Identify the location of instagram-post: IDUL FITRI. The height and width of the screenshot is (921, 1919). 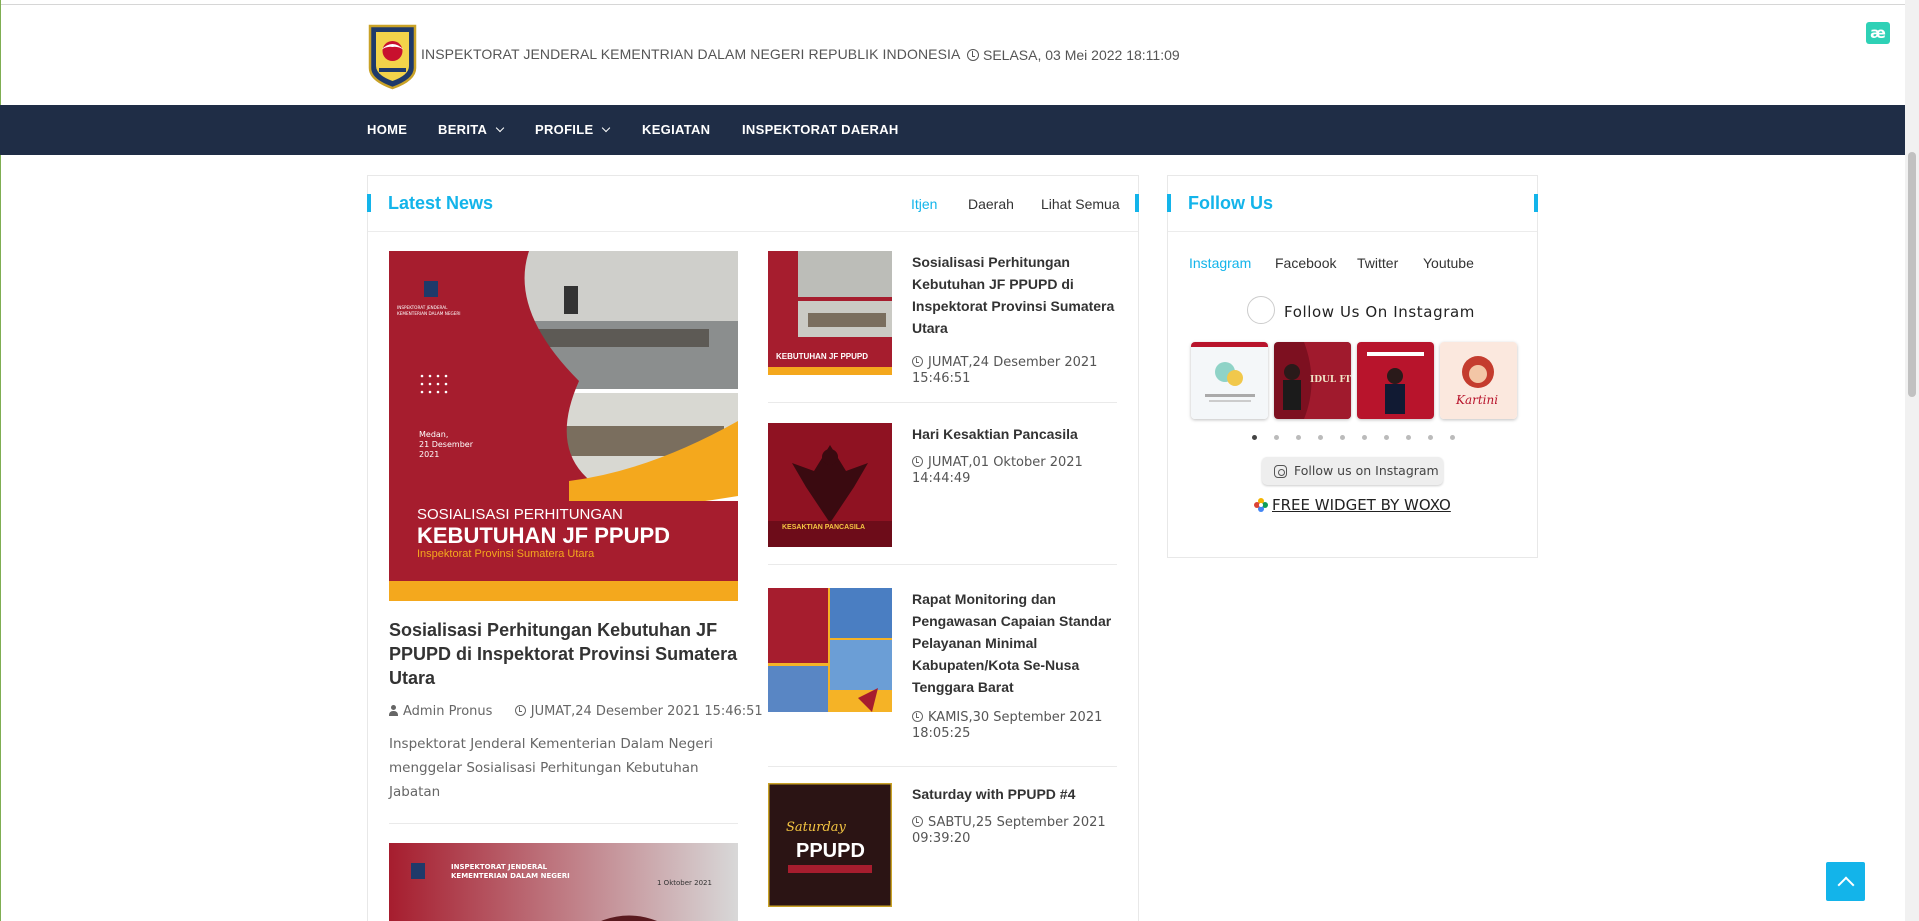
(1312, 380).